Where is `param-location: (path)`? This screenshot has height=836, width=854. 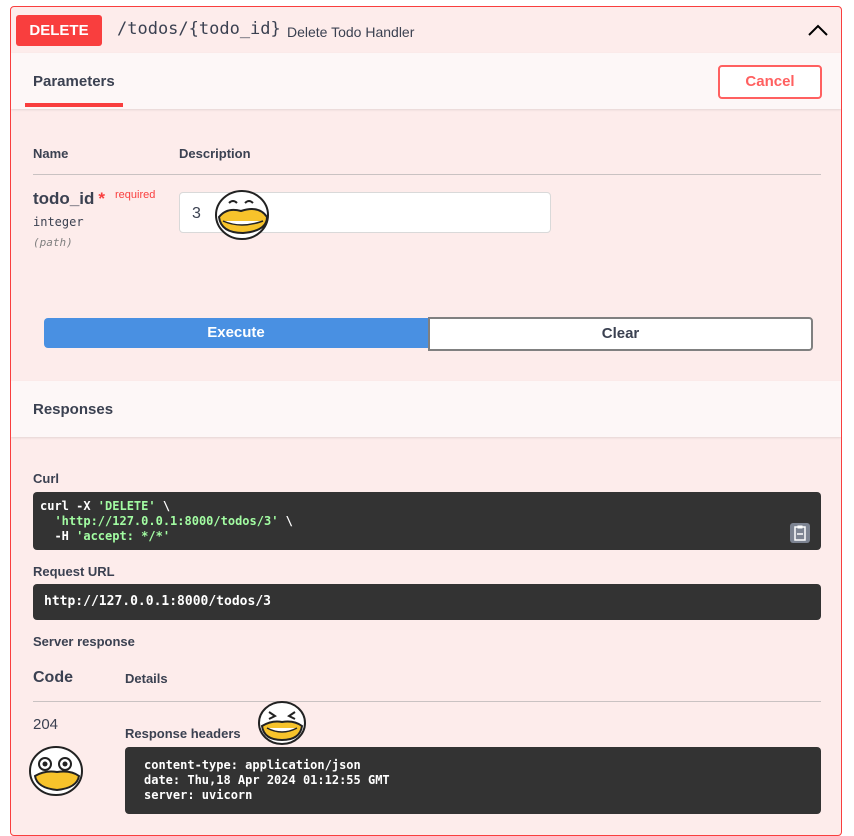 param-location: (path) is located at coordinates (53, 242).